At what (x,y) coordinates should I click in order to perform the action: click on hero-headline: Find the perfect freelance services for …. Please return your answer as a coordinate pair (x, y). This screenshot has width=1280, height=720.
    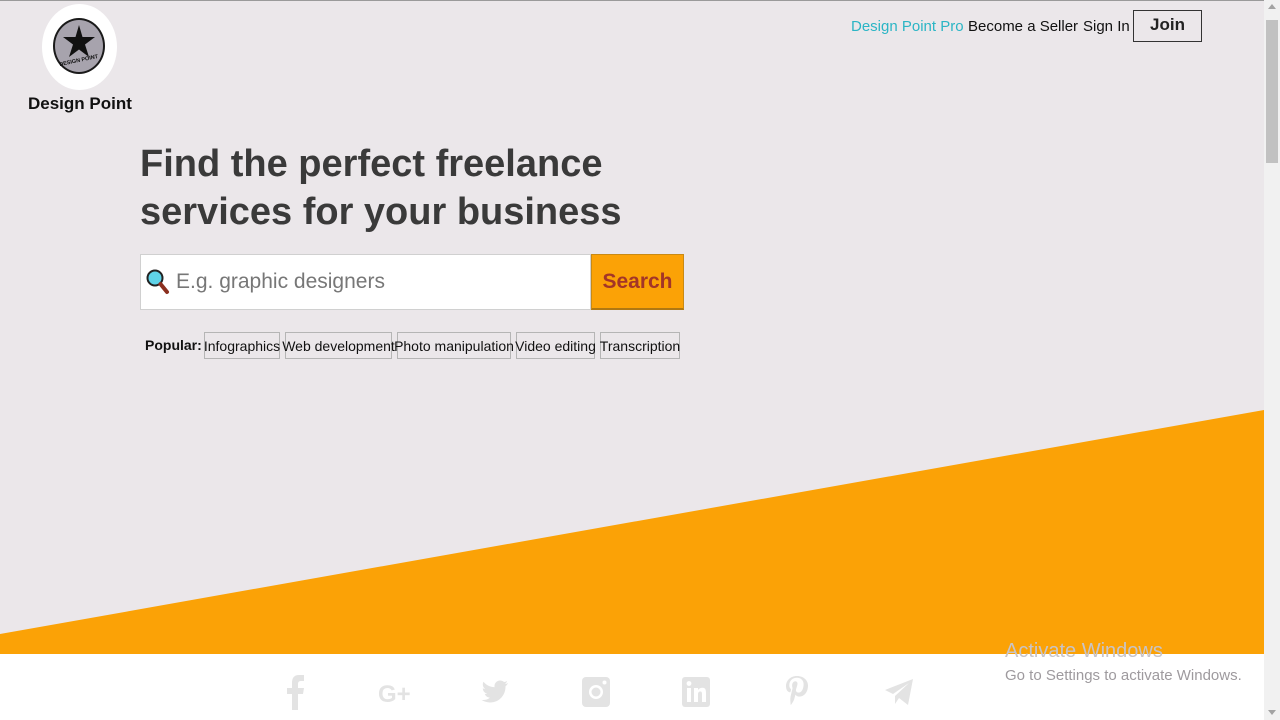
    Looking at the image, I should click on (400, 188).